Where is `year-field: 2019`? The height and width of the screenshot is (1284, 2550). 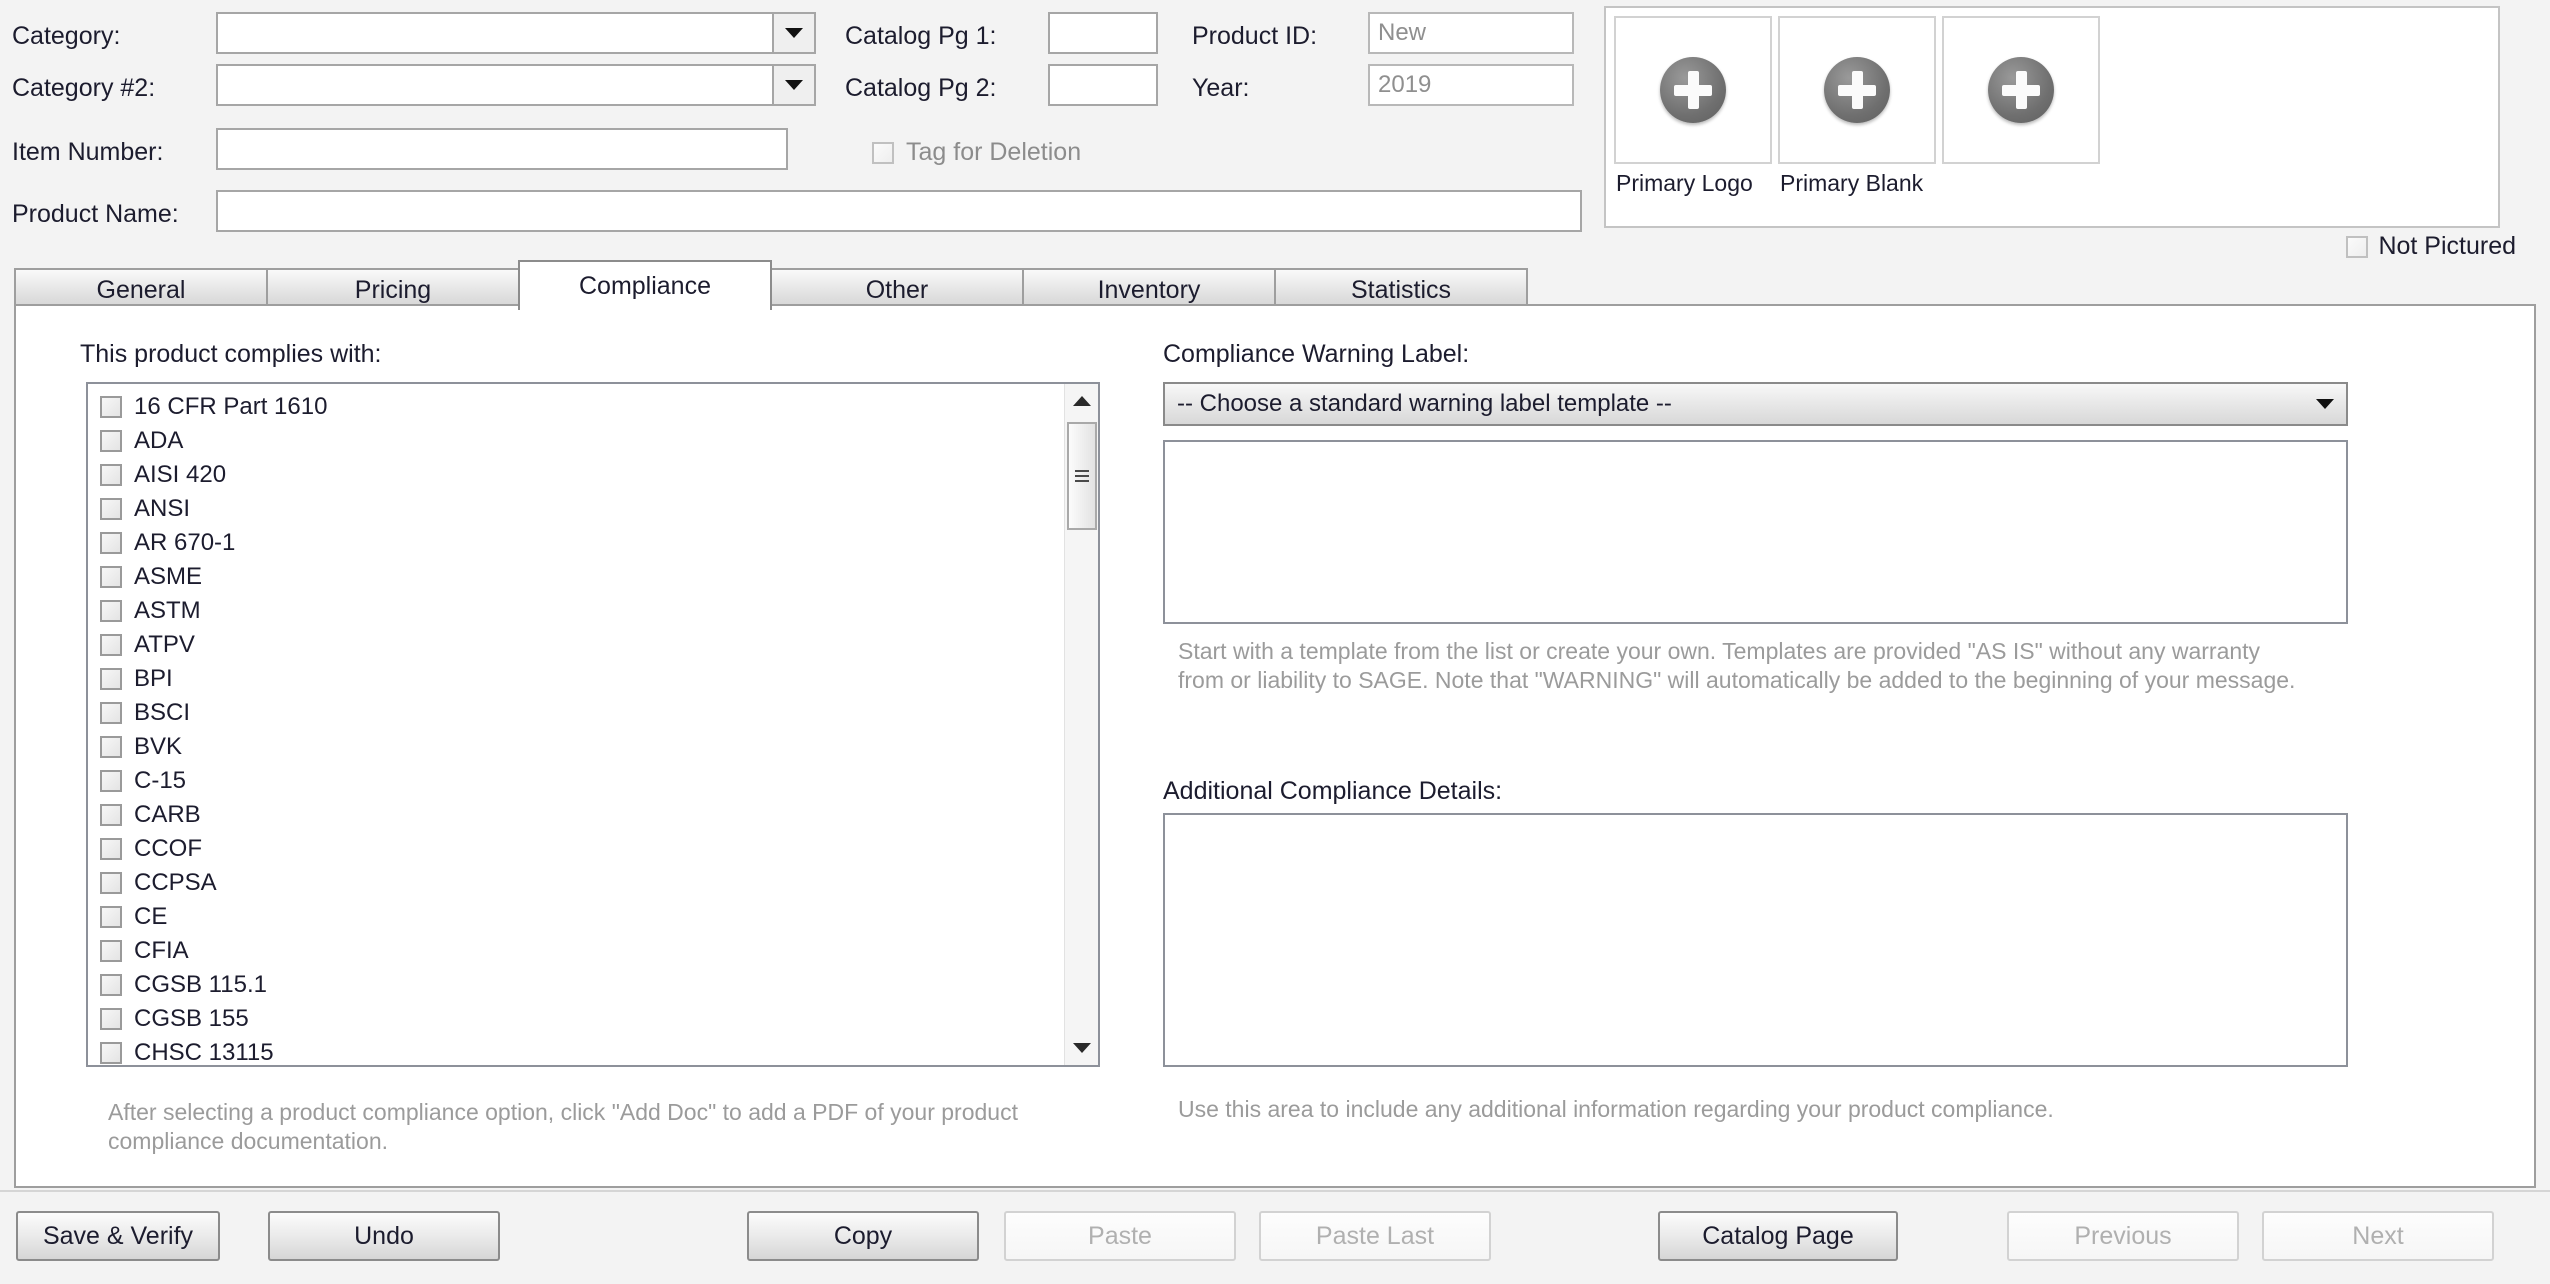
year-field: 2019 is located at coordinates (1471, 85).